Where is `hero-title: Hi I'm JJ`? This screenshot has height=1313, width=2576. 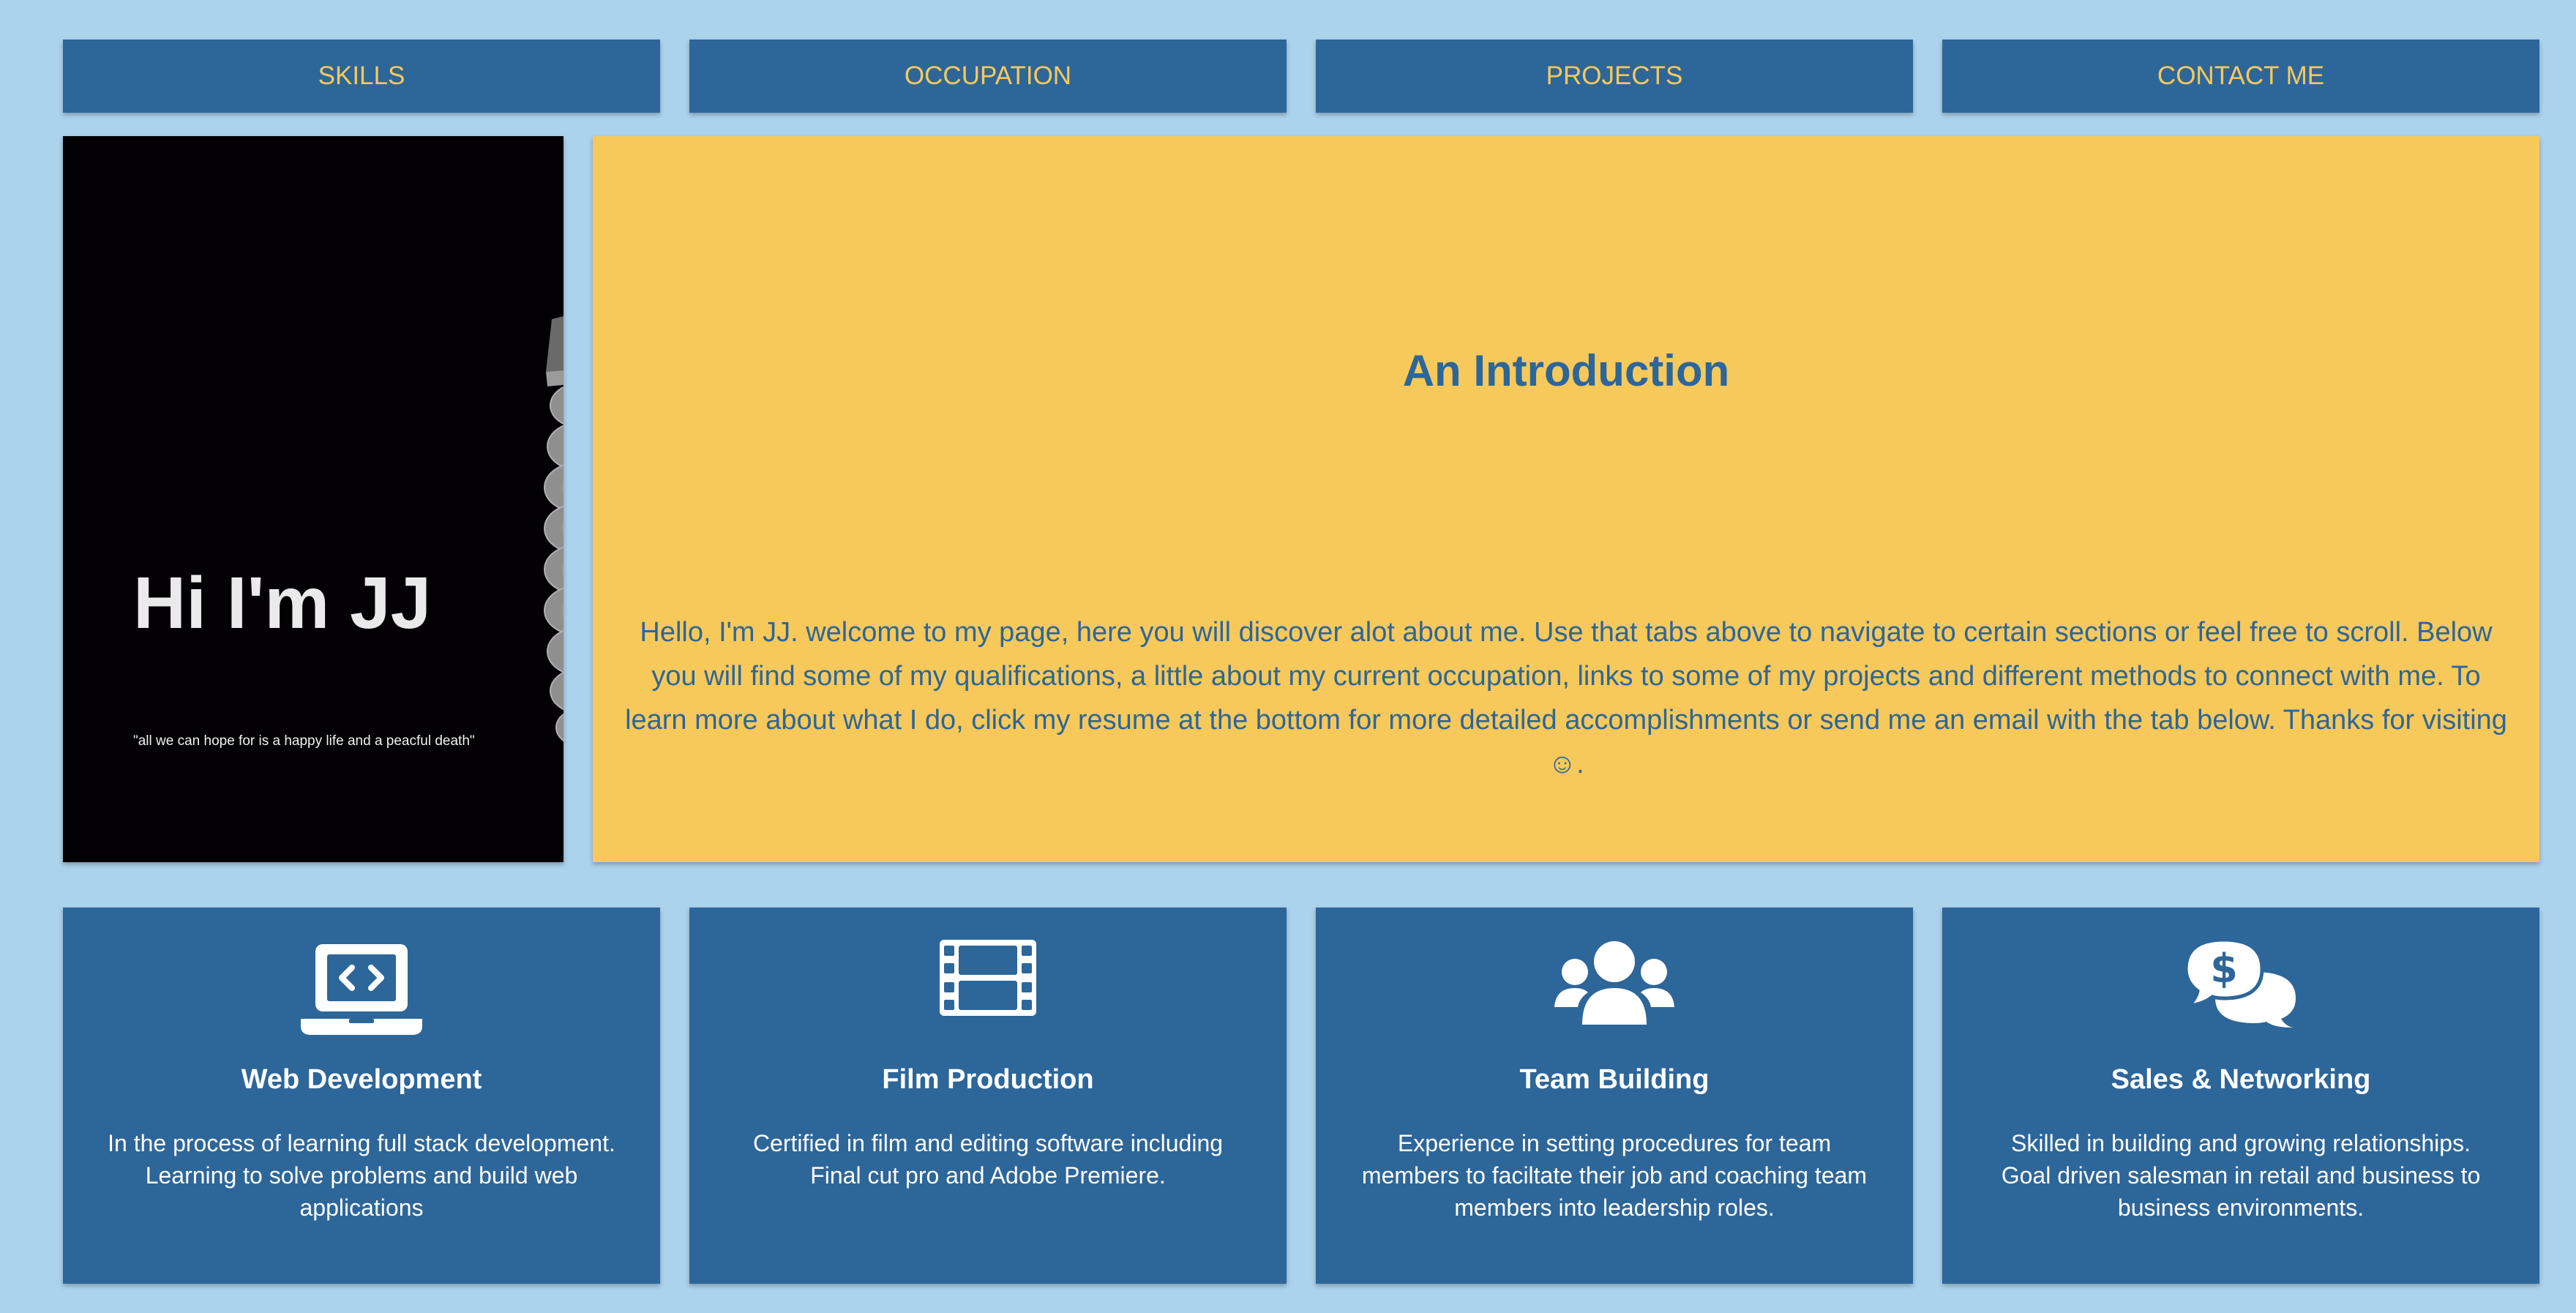
hero-title: Hi I'm JJ is located at coordinates (282, 603).